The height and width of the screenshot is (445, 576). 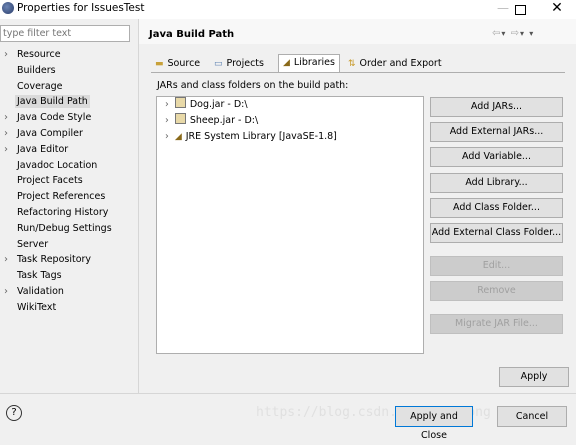 I want to click on sidebar-item-label: Java Editor, so click(x=43, y=149).